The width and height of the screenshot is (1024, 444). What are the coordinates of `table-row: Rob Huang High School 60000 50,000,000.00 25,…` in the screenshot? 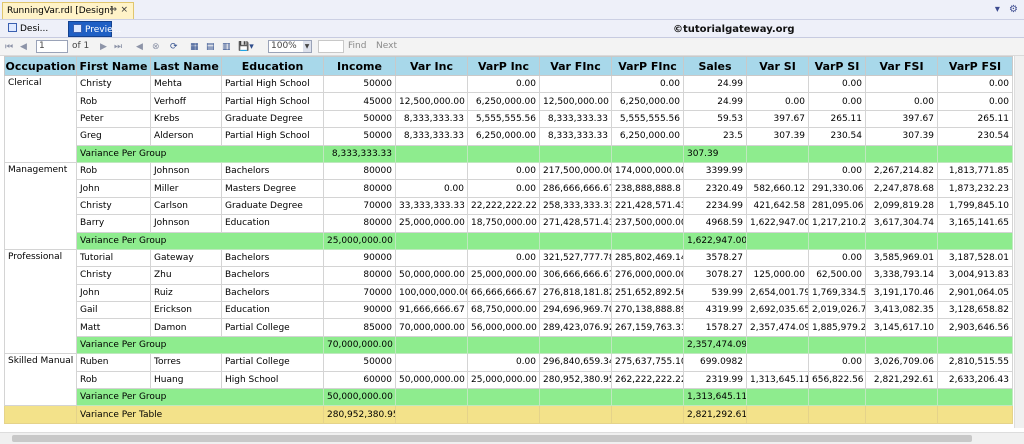 It's located at (509, 380).